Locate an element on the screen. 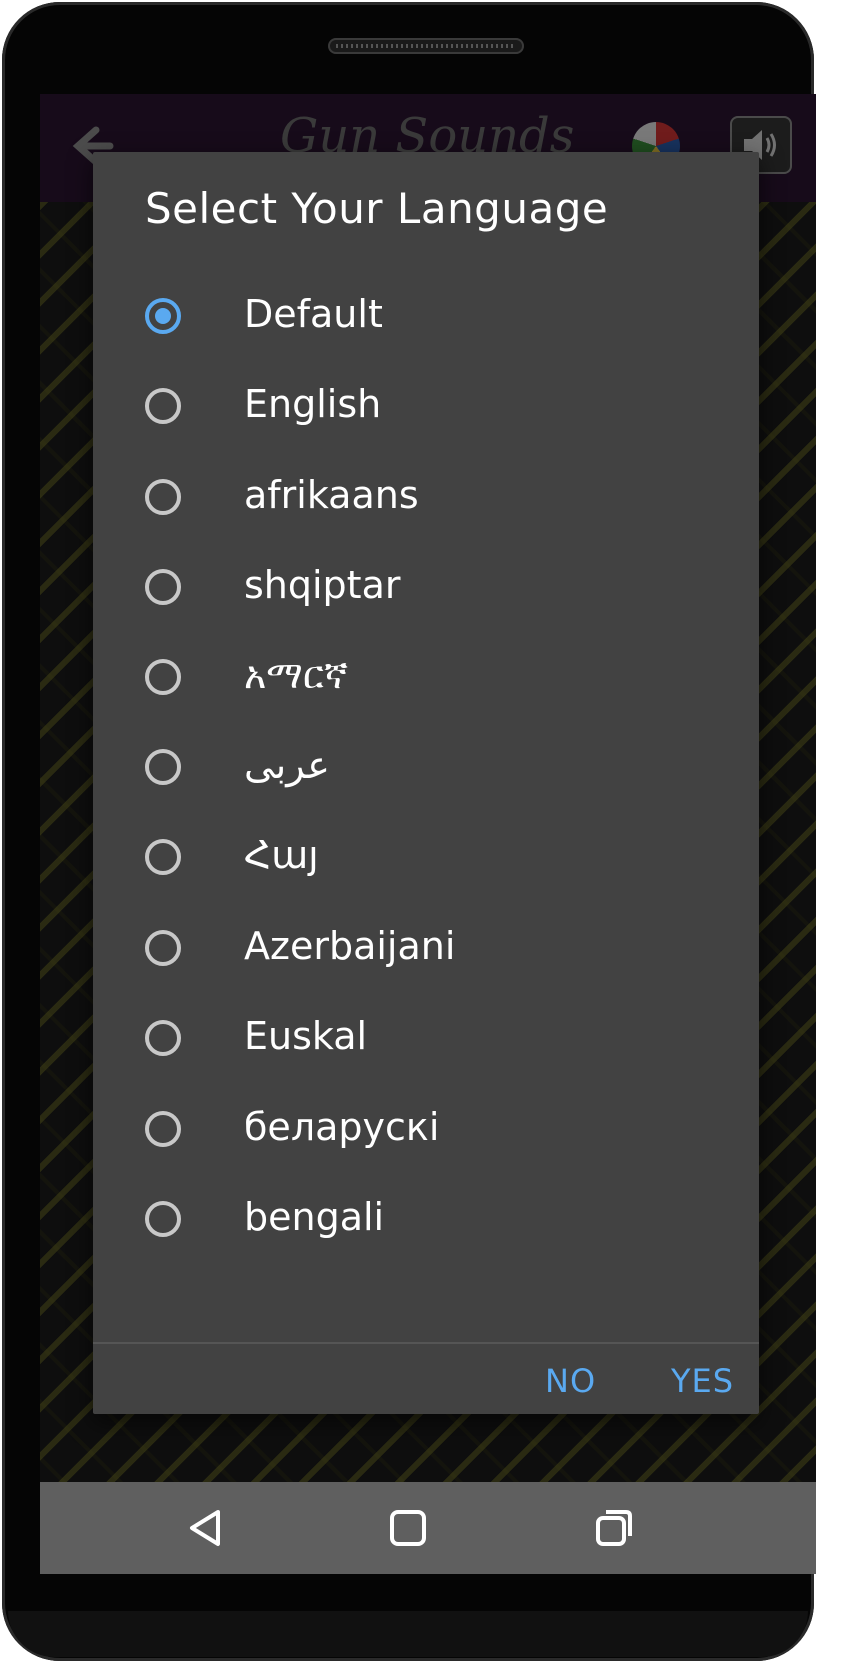 The image size is (852, 1665). language-option-arabic: عربى is located at coordinates (426, 769).